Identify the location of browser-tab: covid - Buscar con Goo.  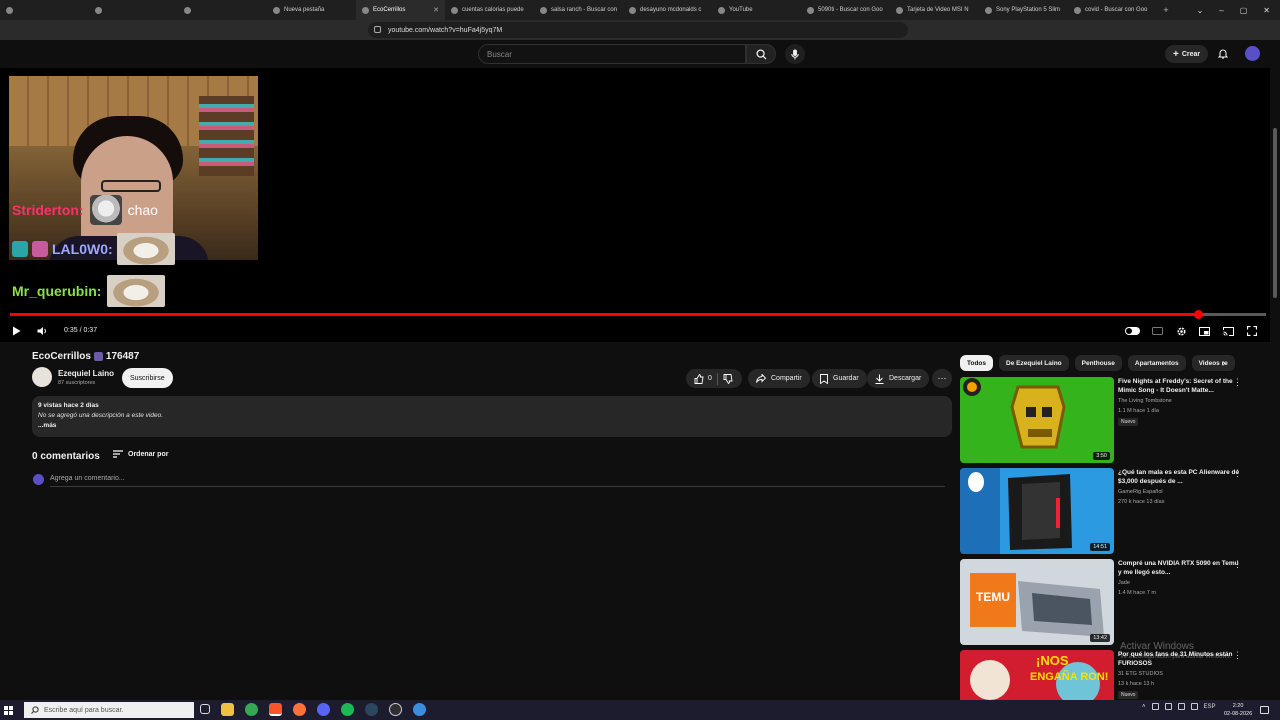
(1112, 10).